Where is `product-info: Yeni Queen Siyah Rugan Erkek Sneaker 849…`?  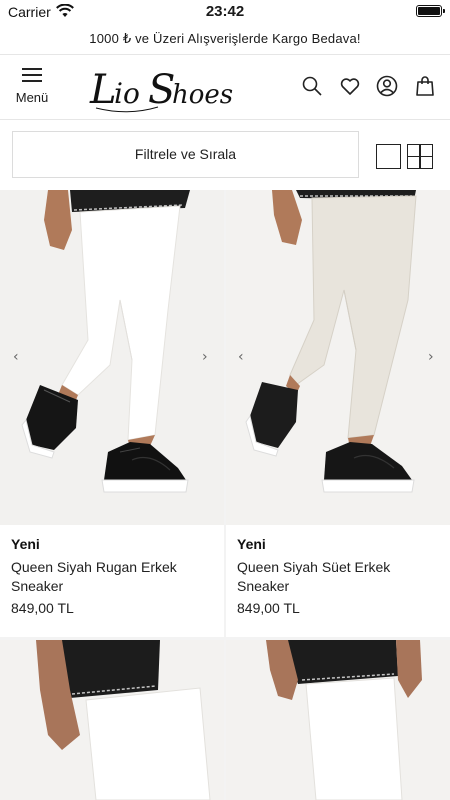 product-info: Yeni Queen Siyah Rugan Erkek Sneaker 849… is located at coordinates (112, 581).